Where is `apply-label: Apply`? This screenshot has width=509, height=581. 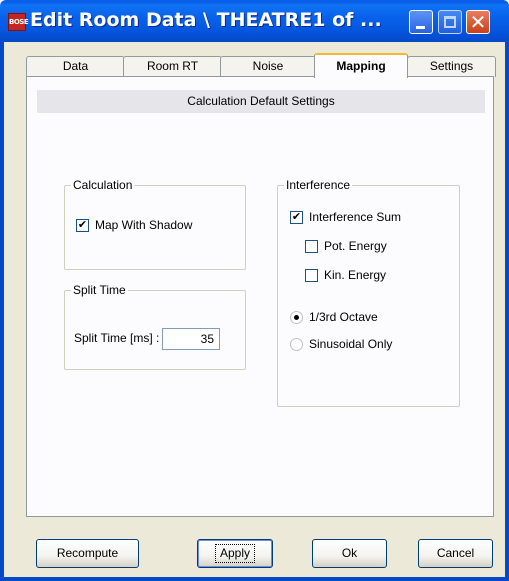 apply-label: Apply is located at coordinates (235, 553).